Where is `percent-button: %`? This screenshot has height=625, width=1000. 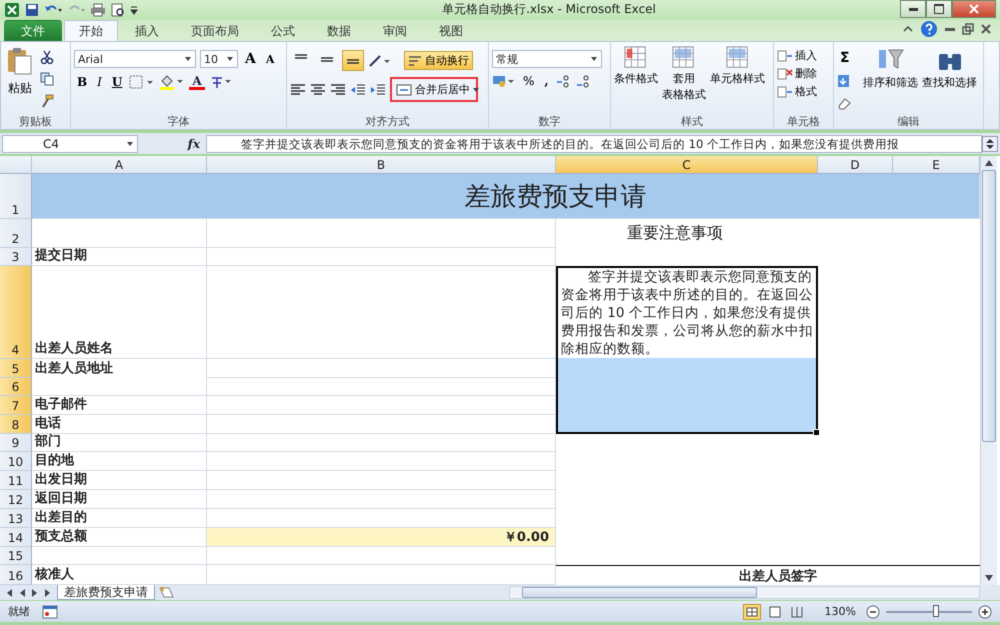 percent-button: % is located at coordinates (529, 81).